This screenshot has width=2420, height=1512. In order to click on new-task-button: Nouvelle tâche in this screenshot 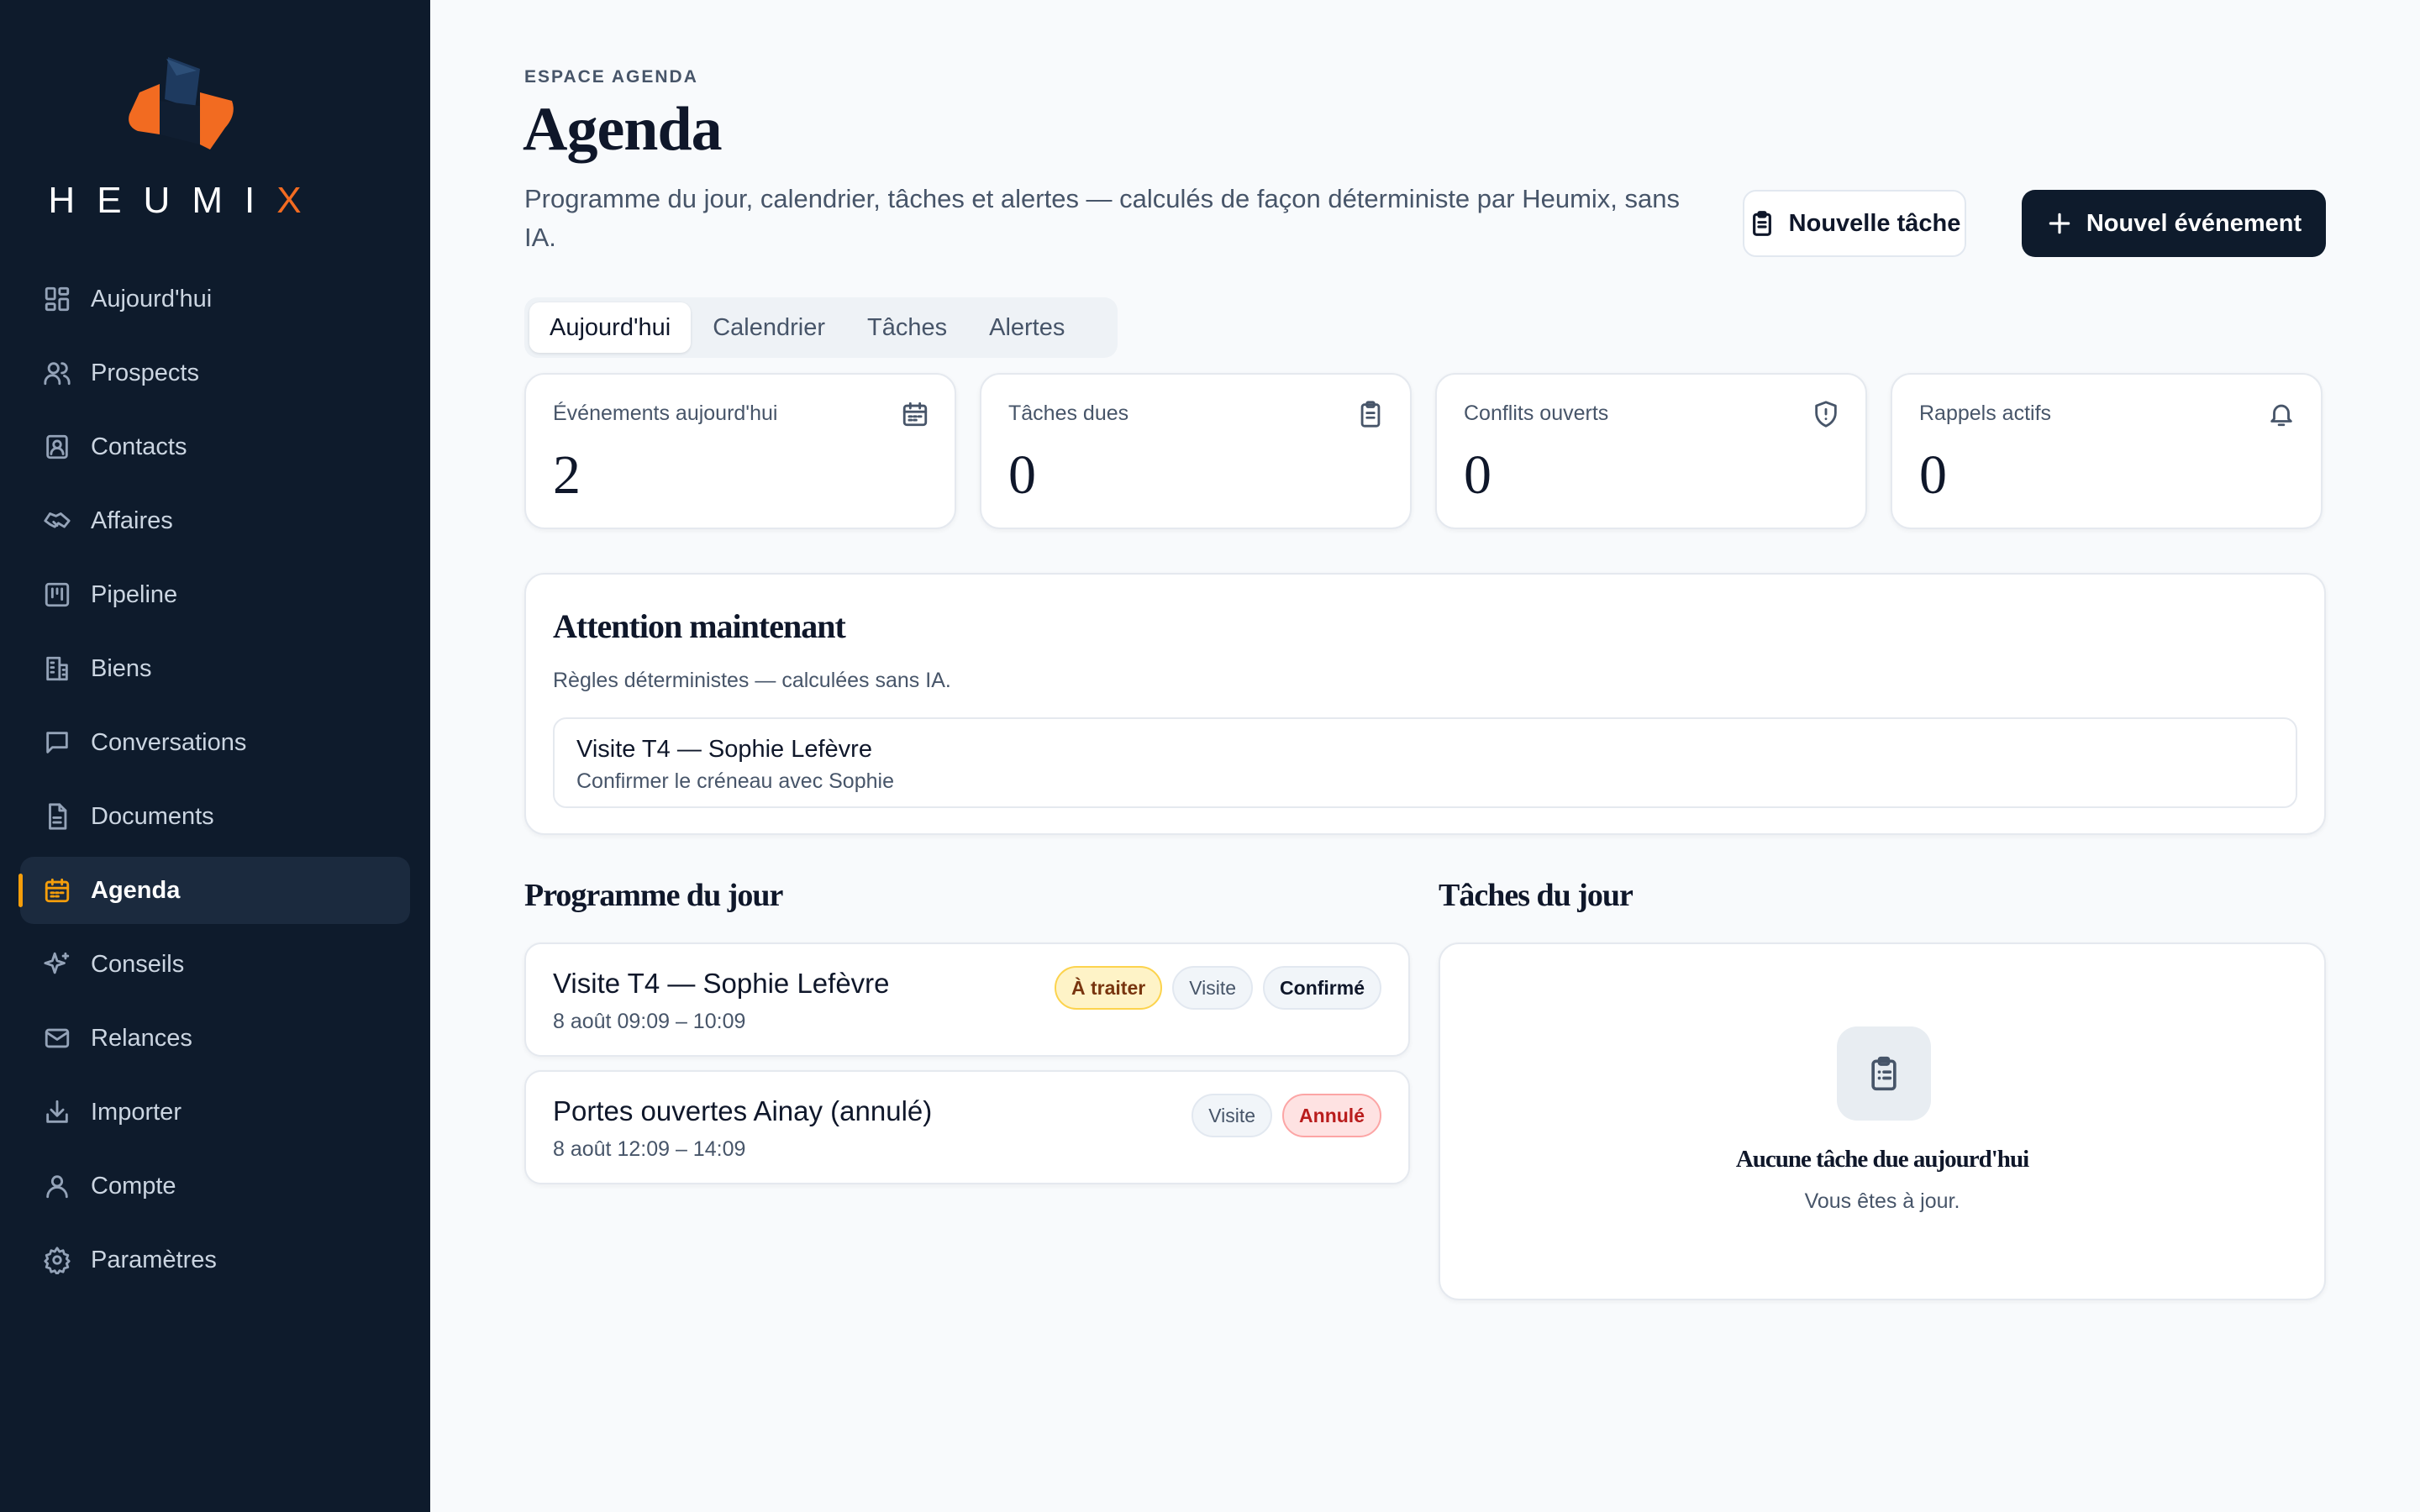, I will do `click(1855, 223)`.